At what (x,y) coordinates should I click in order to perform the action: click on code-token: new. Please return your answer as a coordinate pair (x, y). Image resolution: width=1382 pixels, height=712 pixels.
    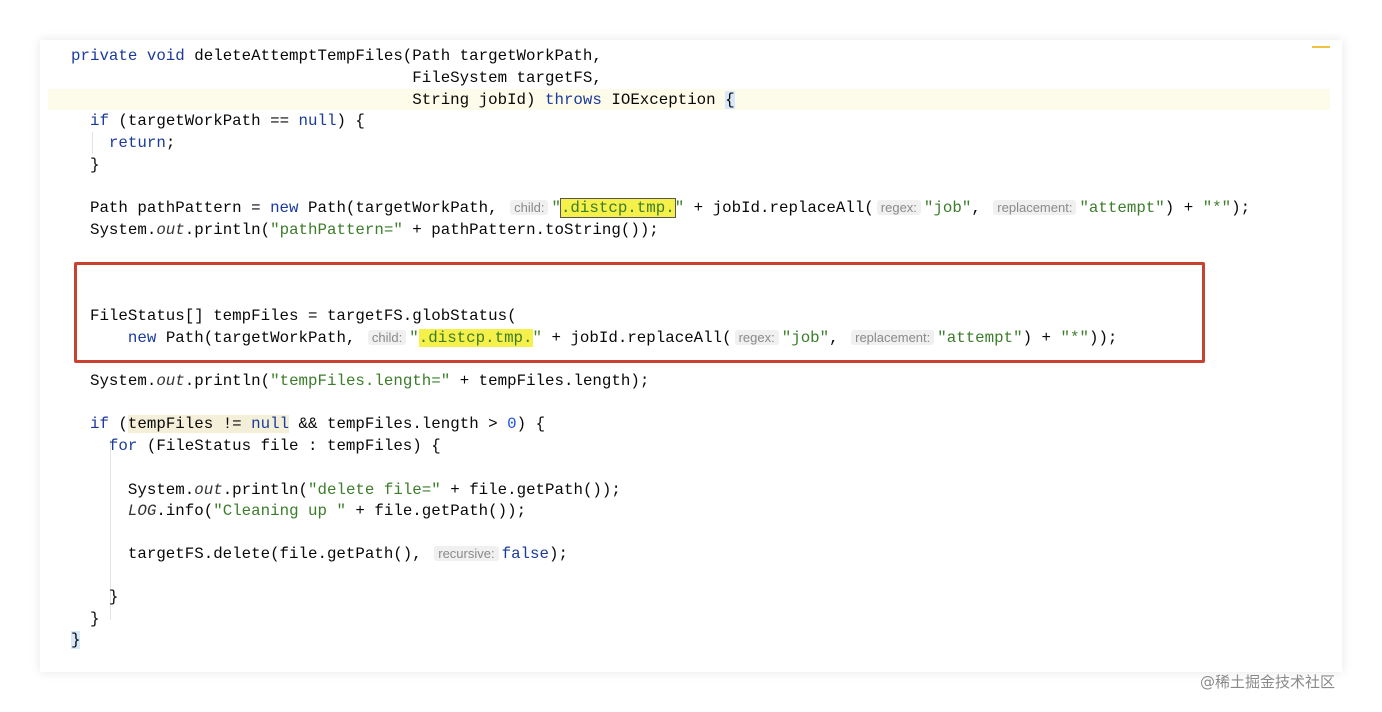
    Looking at the image, I should click on (284, 208).